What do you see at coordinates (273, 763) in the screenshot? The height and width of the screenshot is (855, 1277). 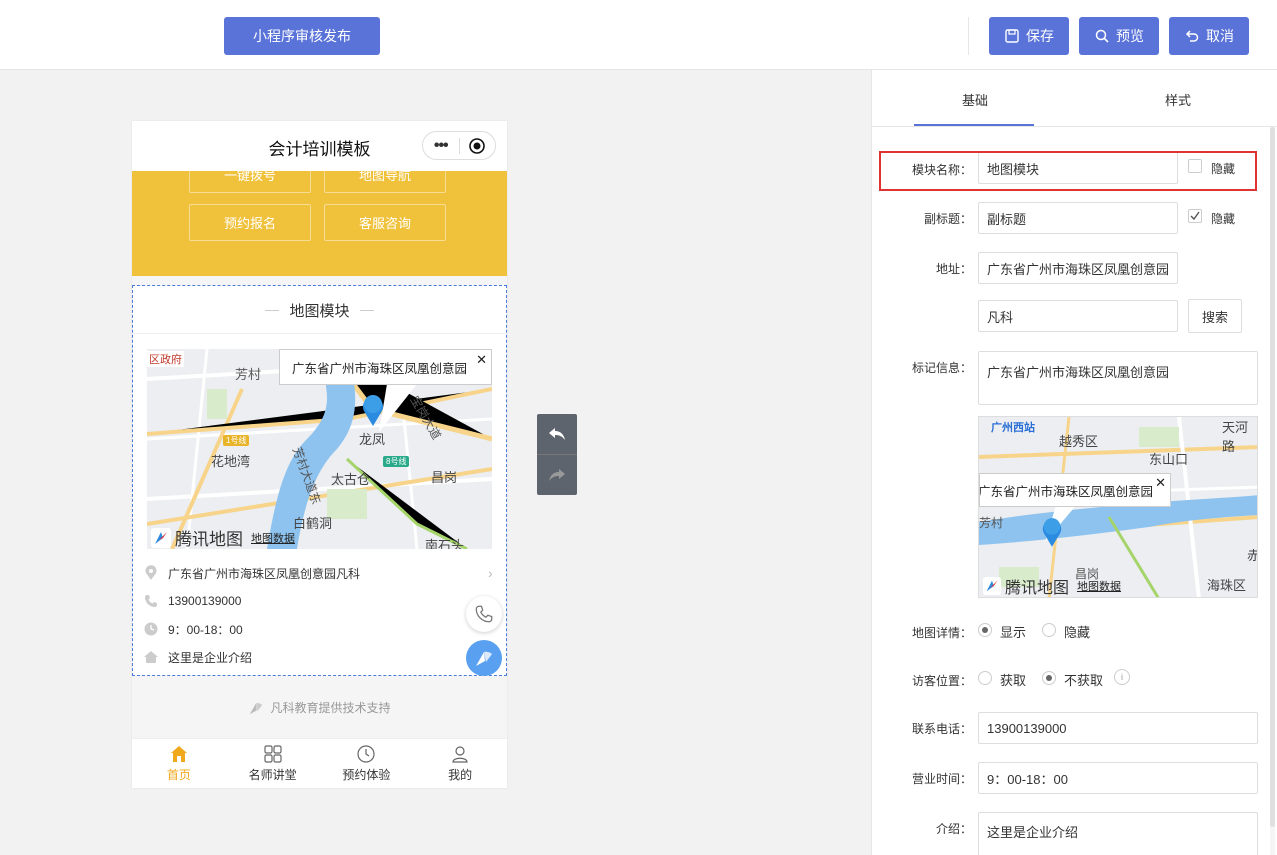 I see `tab-teachers: 名师讲堂` at bounding box center [273, 763].